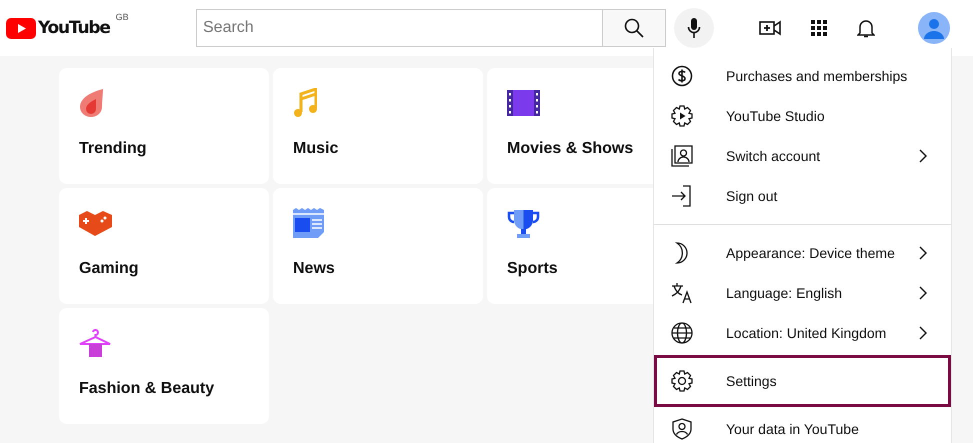 The height and width of the screenshot is (443, 973). What do you see at coordinates (934, 28) in the screenshot?
I see `avatar` at bounding box center [934, 28].